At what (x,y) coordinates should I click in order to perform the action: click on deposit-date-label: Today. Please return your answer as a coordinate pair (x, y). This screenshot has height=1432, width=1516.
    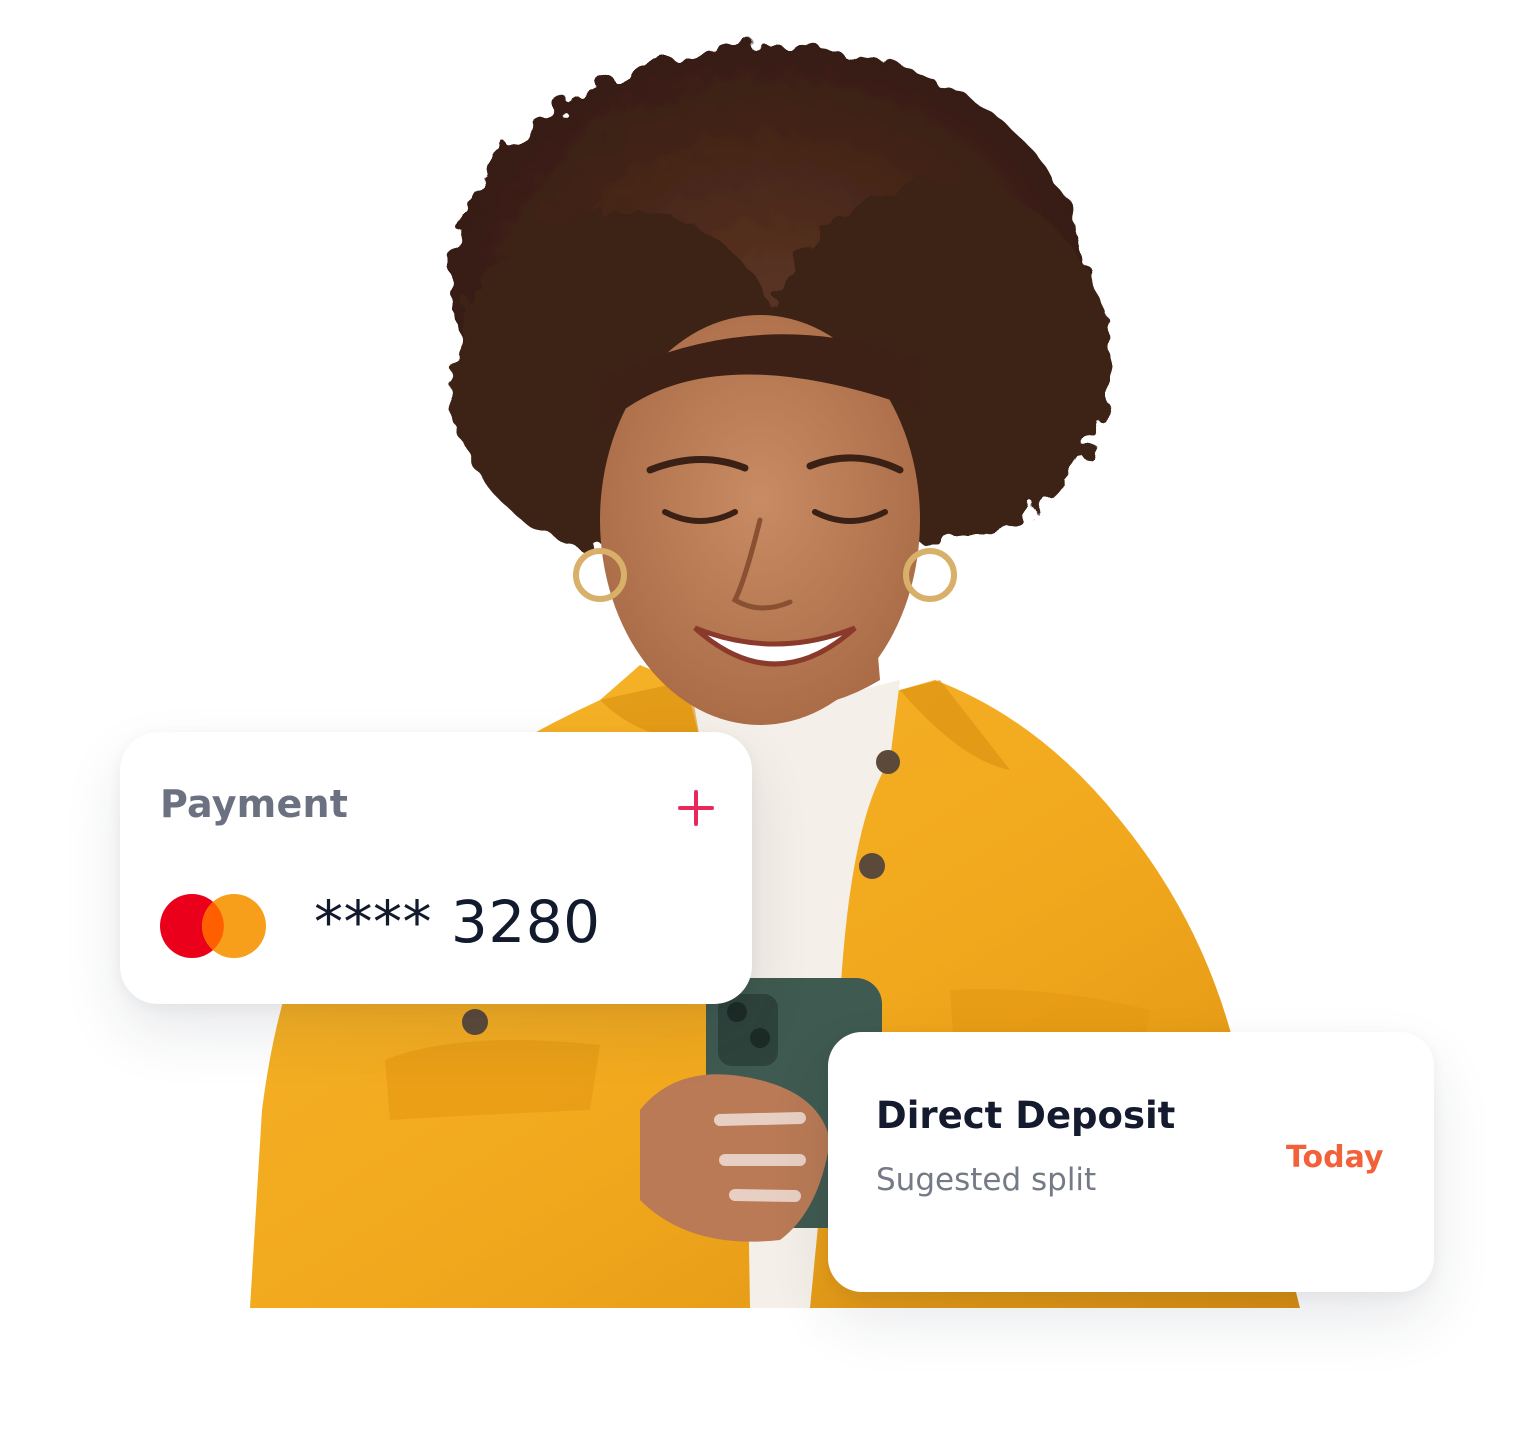
    Looking at the image, I should click on (1335, 1157).